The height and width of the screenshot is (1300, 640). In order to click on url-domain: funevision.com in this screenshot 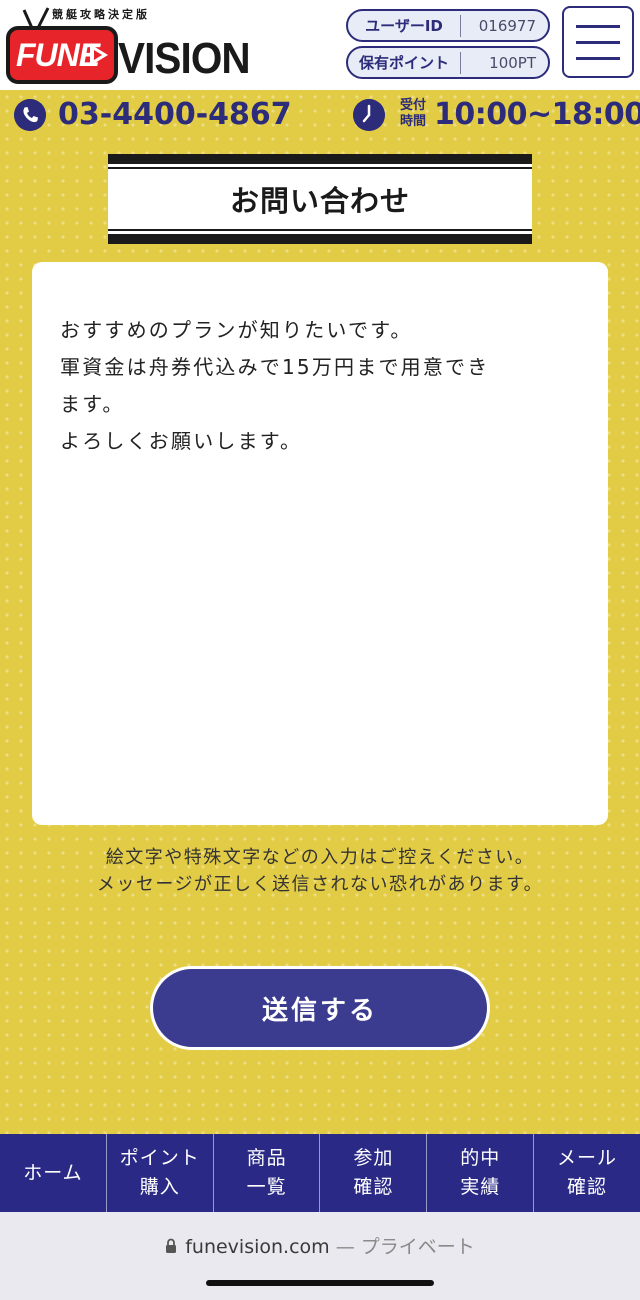, I will do `click(257, 1247)`.